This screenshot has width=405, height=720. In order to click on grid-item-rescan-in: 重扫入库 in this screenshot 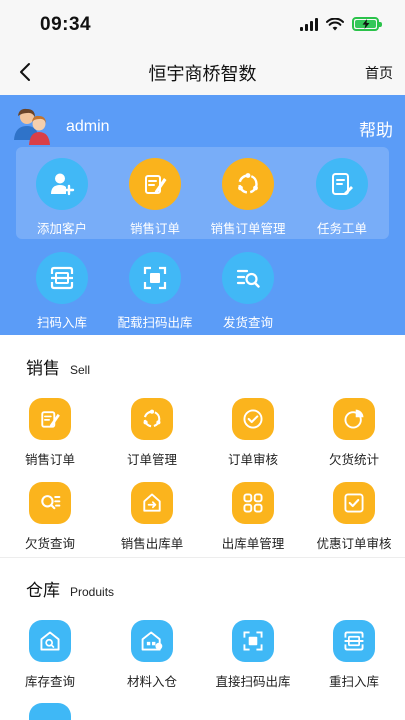, I will do `click(354, 655)`.